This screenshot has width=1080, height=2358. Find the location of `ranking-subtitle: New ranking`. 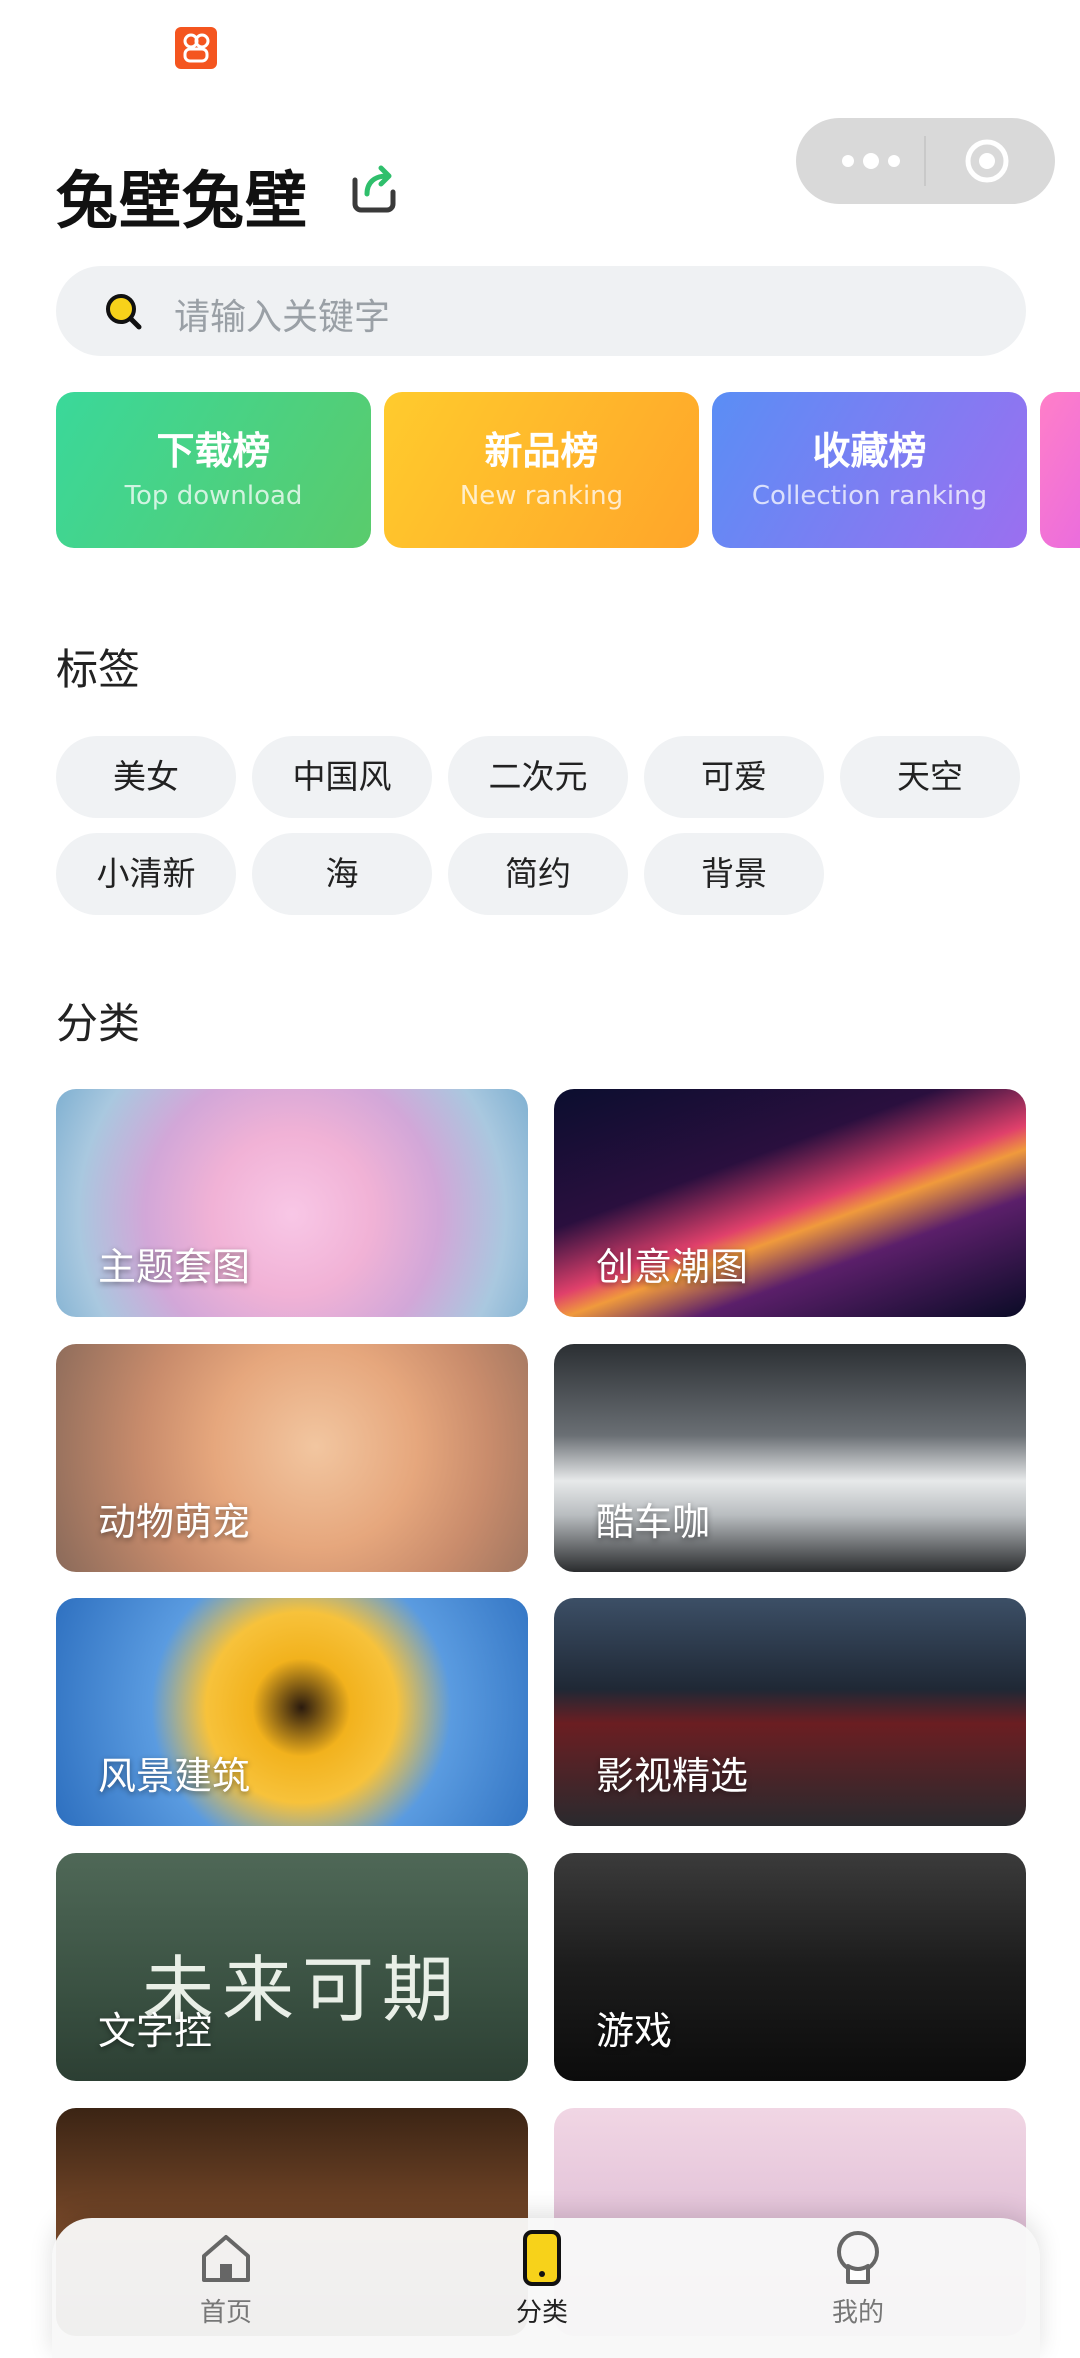

ranking-subtitle: New ranking is located at coordinates (541, 496).